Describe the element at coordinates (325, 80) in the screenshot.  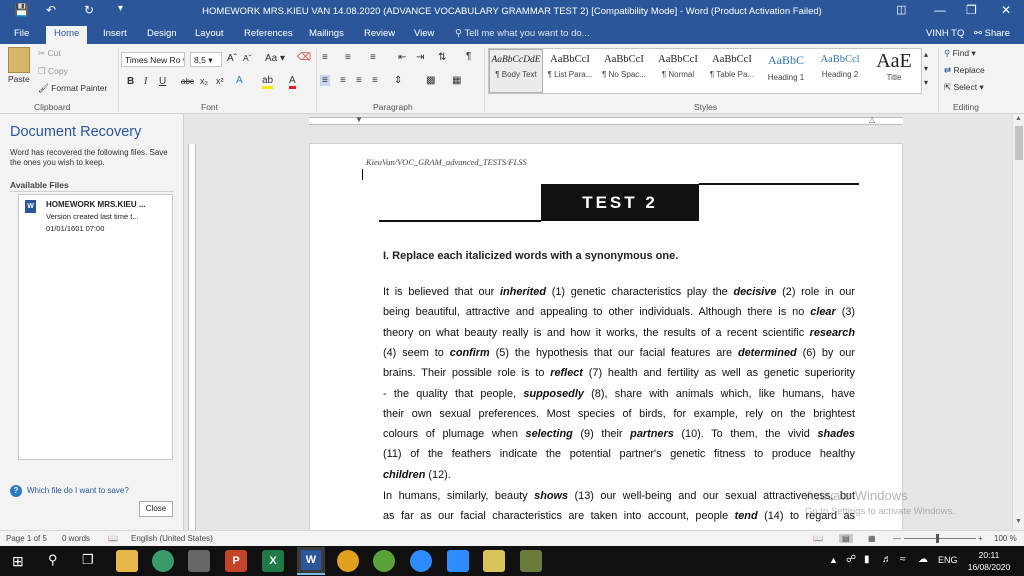
I see `align-left-icon: ≡` at that location.